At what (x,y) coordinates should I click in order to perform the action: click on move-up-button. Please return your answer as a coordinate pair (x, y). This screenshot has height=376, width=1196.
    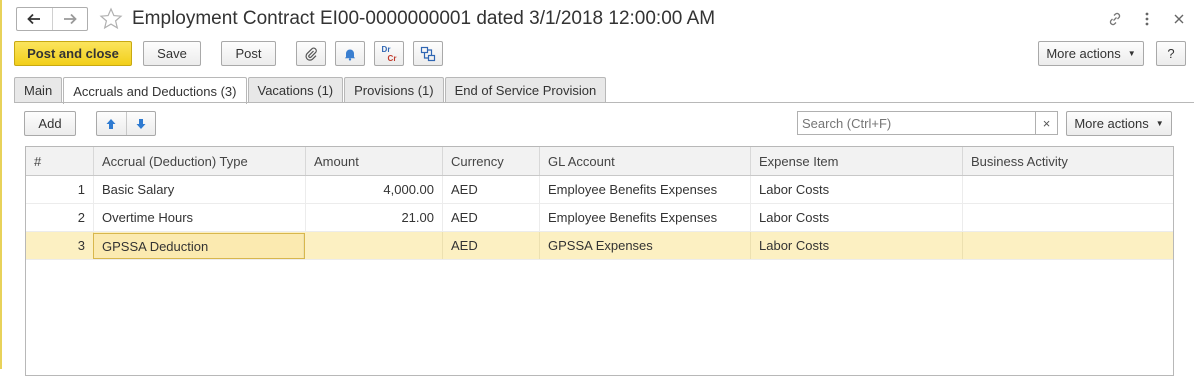
    Looking at the image, I should click on (111, 123).